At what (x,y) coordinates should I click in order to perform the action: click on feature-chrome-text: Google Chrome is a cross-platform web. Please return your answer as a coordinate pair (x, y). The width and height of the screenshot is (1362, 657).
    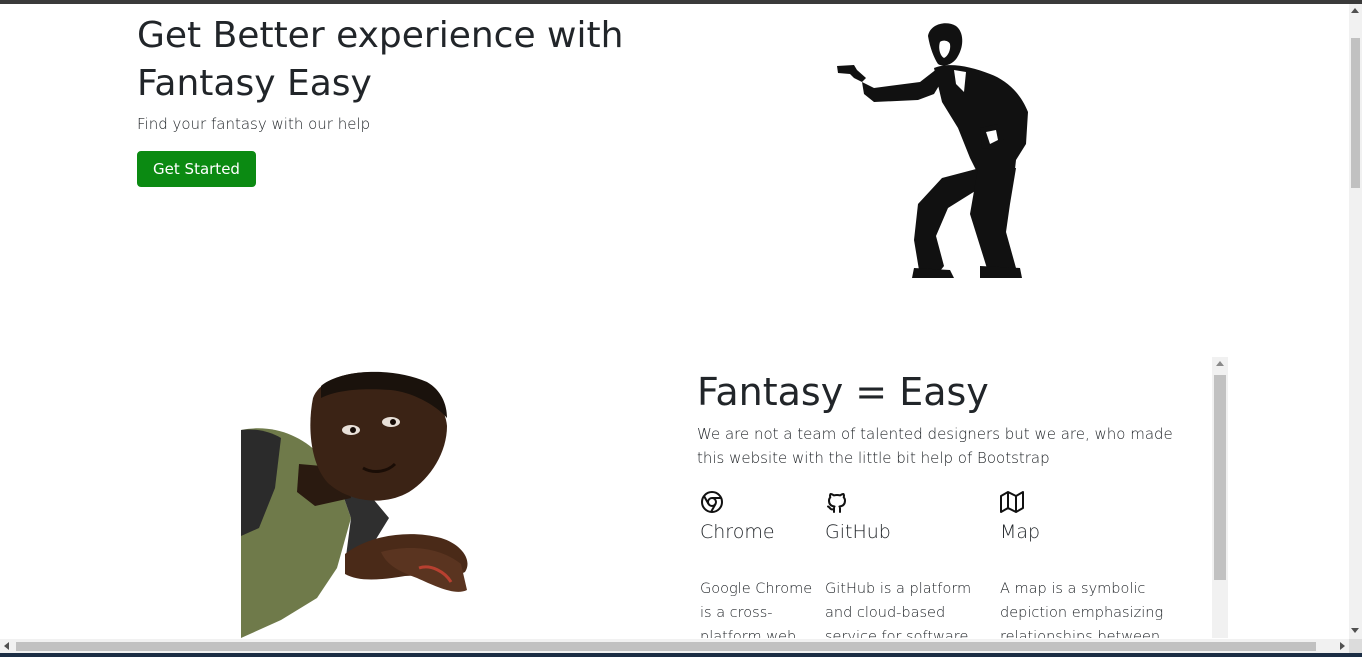
    Looking at the image, I should click on (756, 609).